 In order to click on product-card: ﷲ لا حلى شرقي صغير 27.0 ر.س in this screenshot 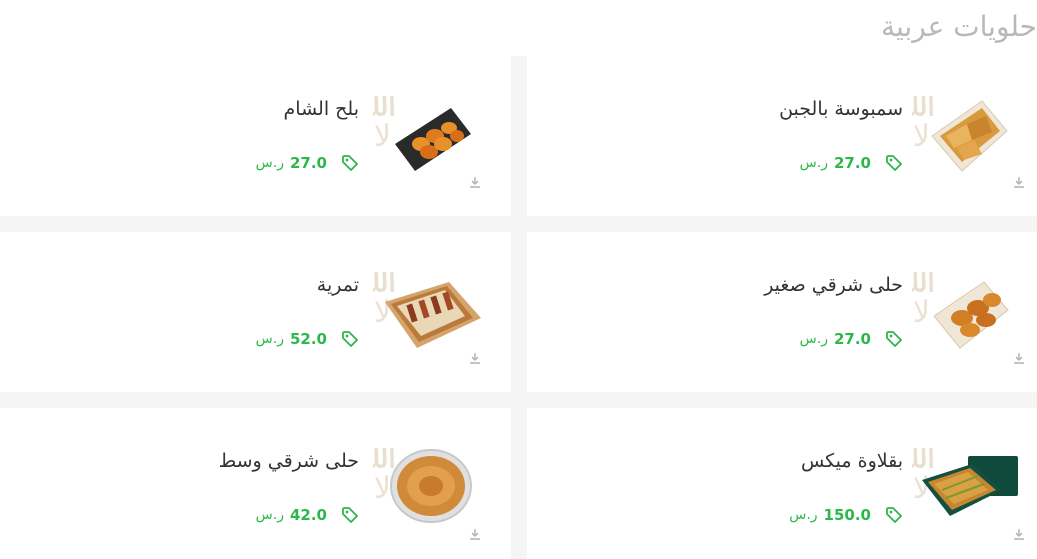, I will do `click(782, 312)`.